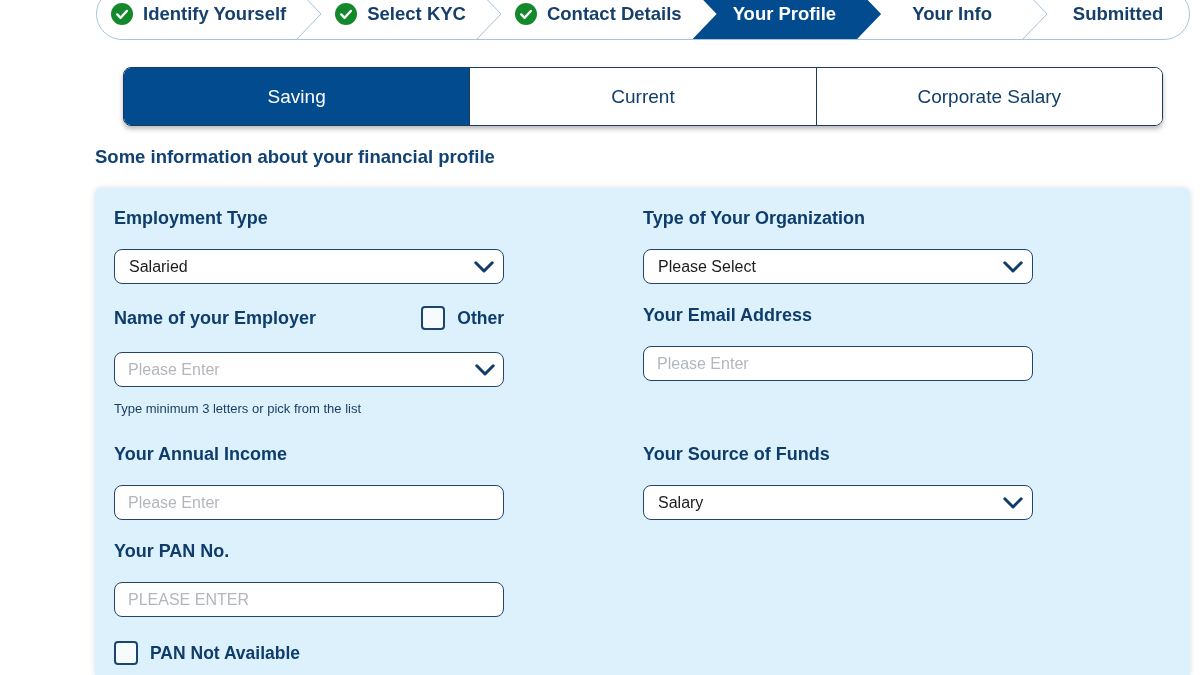 The image size is (1200, 675). Describe the element at coordinates (191, 218) in the screenshot. I see `field-label: Employment Type` at that location.